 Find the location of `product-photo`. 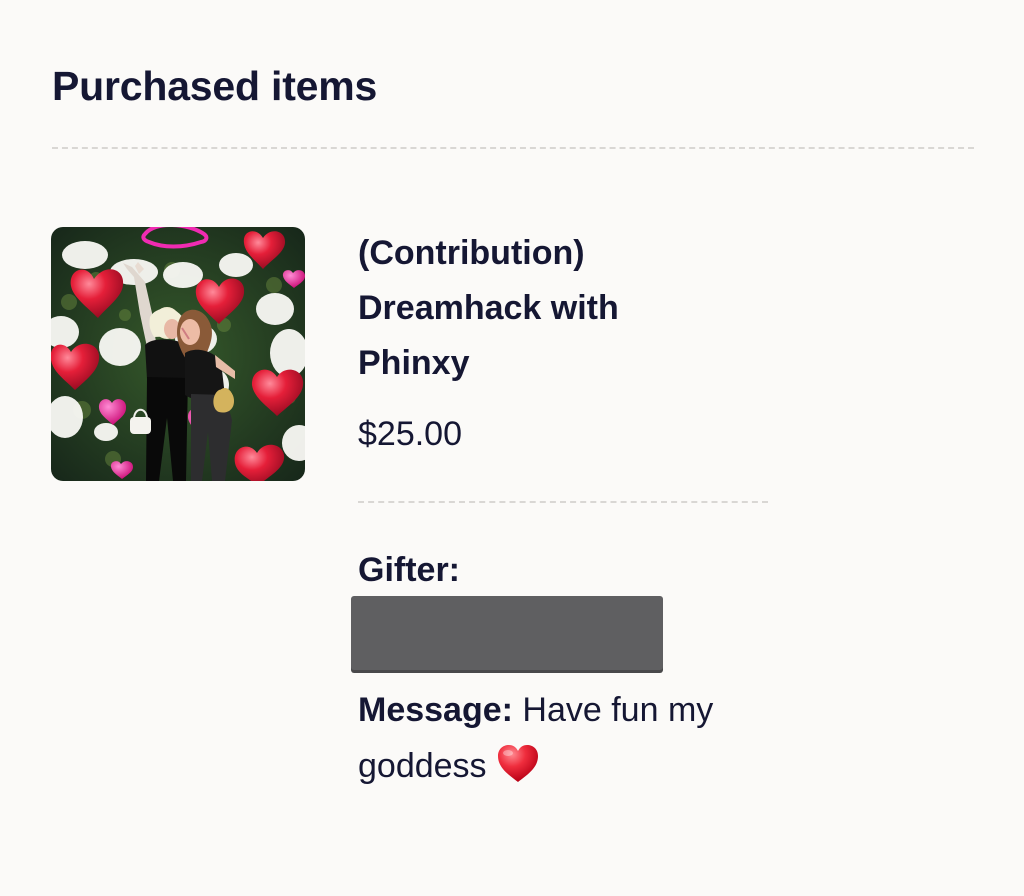

product-photo is located at coordinates (178, 354).